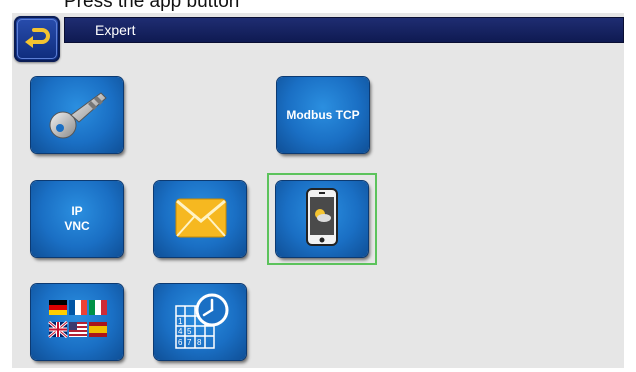  I want to click on email-button, so click(200, 219).